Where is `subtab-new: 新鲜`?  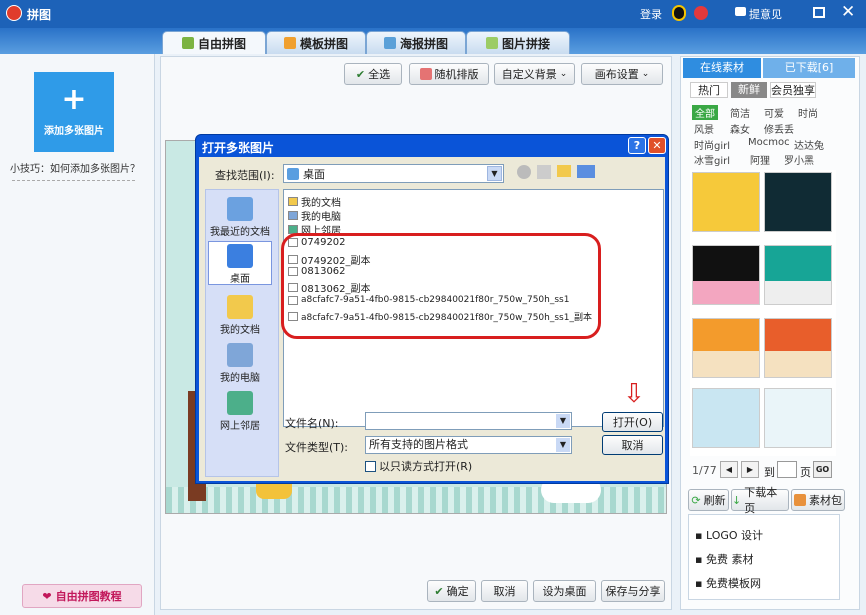 subtab-new: 新鲜 is located at coordinates (749, 90).